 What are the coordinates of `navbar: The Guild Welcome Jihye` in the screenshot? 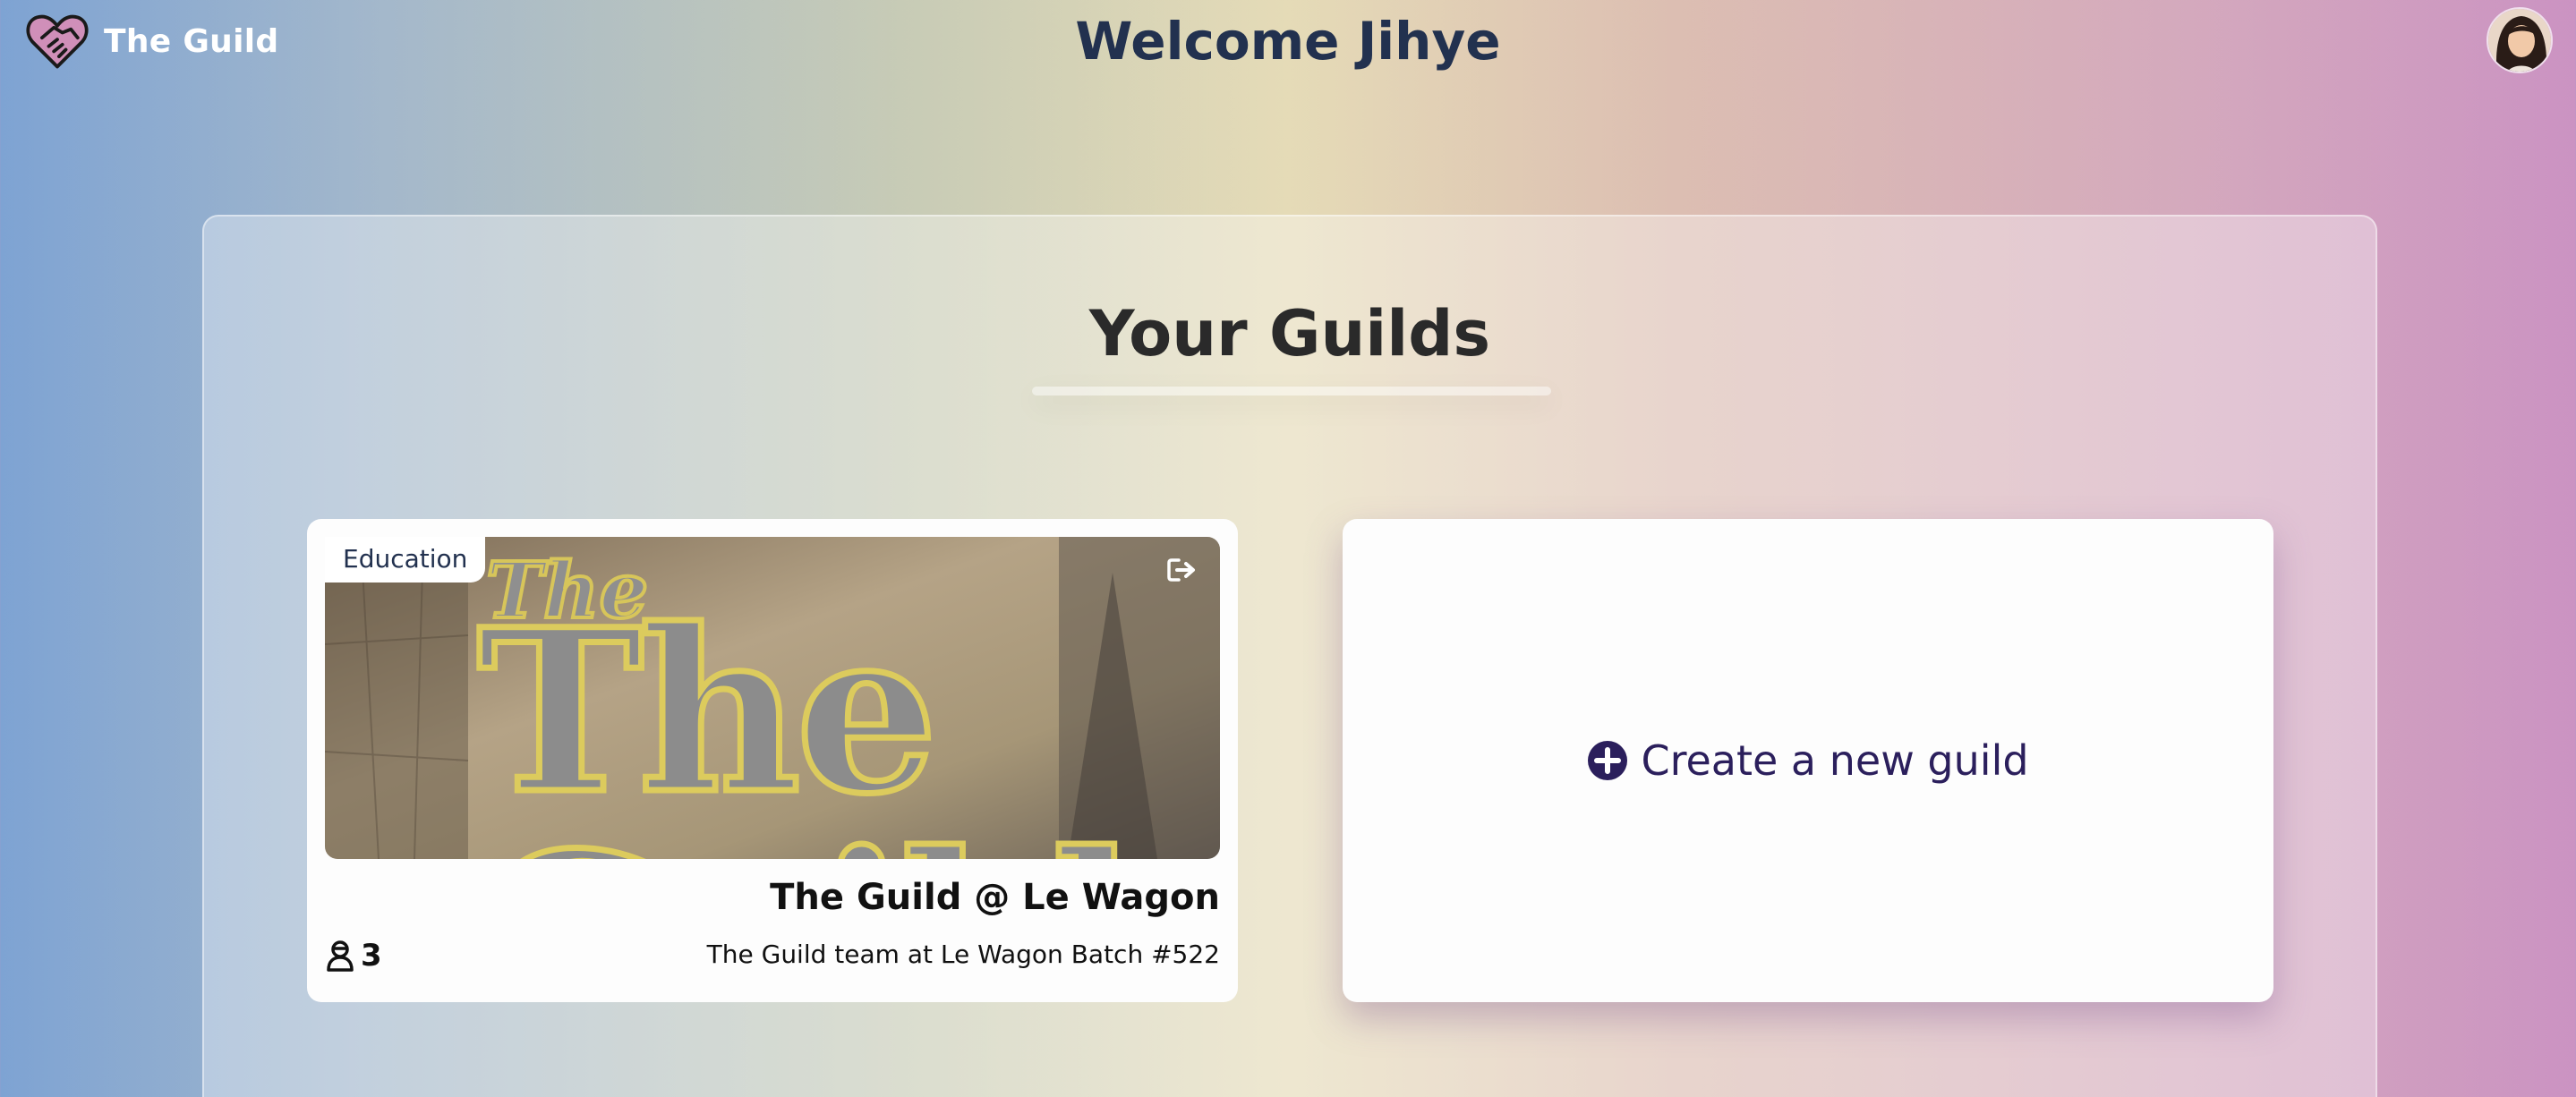 It's located at (1288, 43).